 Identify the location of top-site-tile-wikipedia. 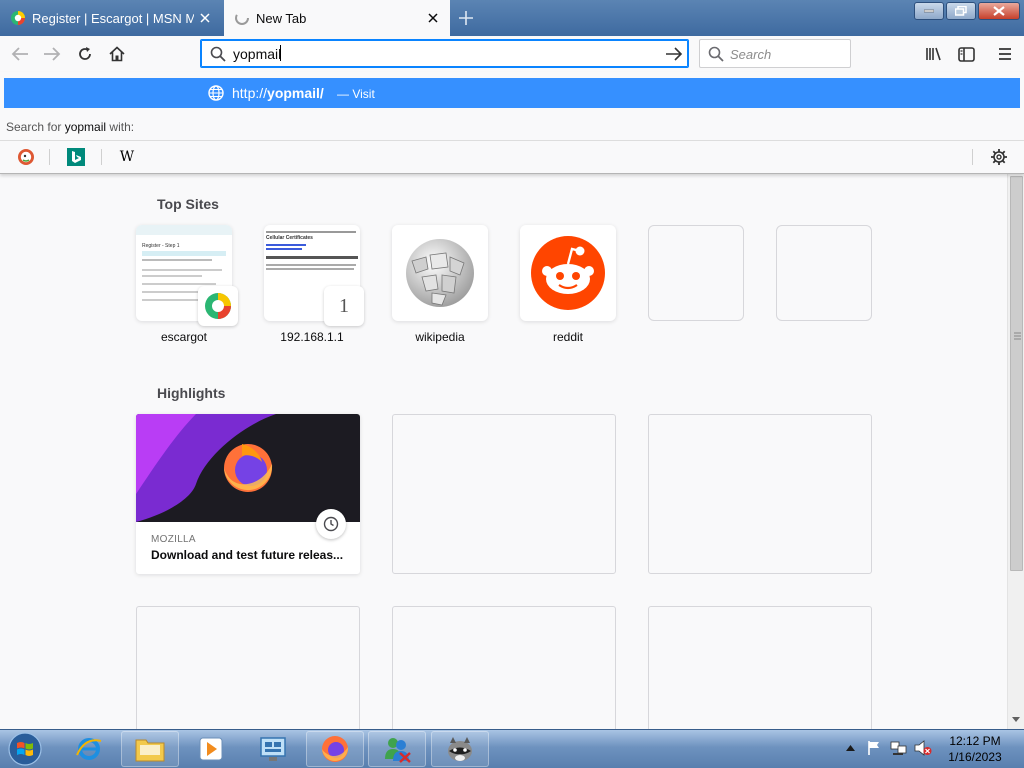
(440, 273).